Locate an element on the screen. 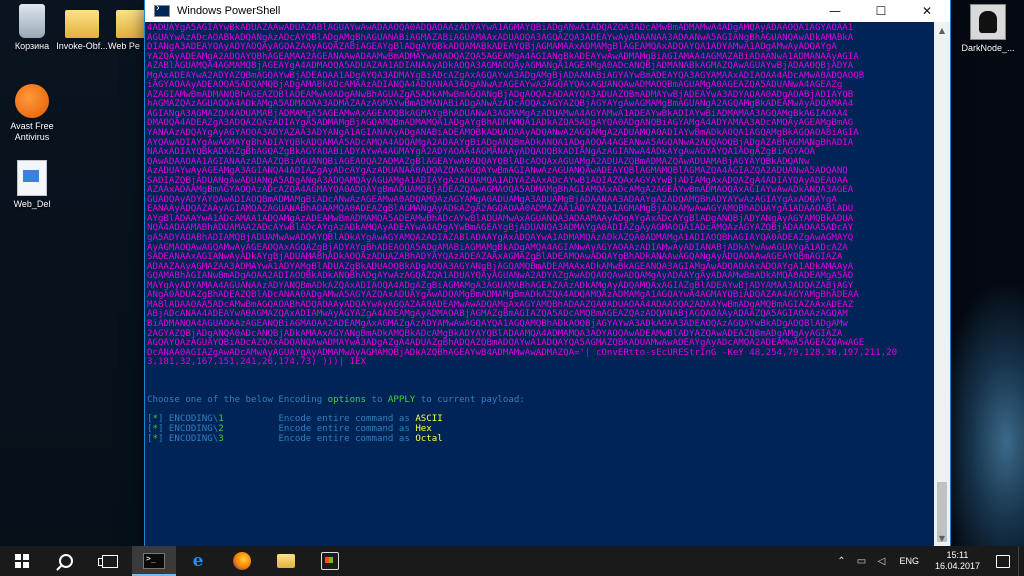 This screenshot has height=576, width=1024. volume-icon: ◁ is located at coordinates (881, 561).